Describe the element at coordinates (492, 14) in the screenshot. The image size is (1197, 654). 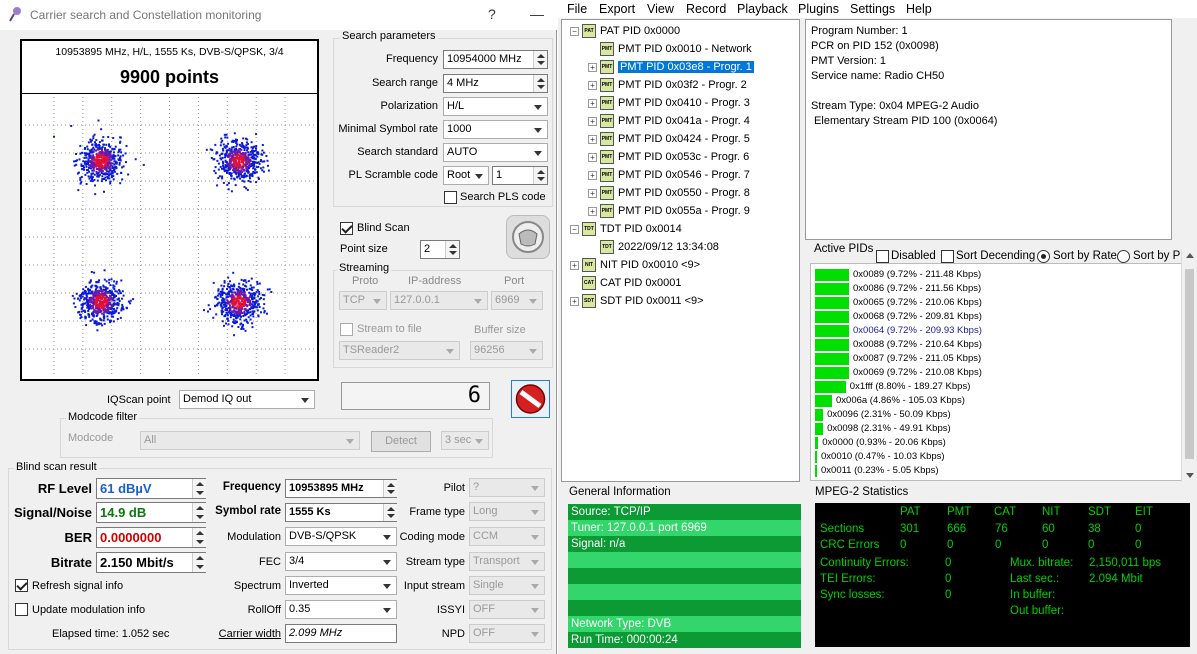
I see `help-button: ?` at that location.